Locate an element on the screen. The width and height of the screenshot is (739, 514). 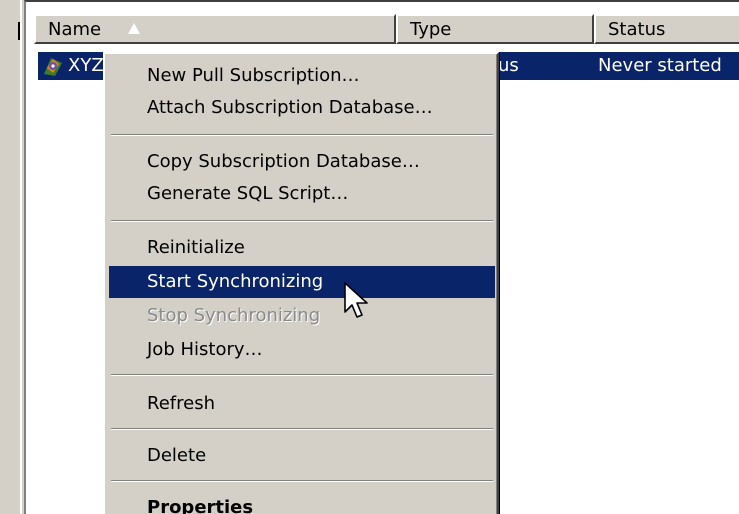
column-header-label: Type is located at coordinates (431, 29).